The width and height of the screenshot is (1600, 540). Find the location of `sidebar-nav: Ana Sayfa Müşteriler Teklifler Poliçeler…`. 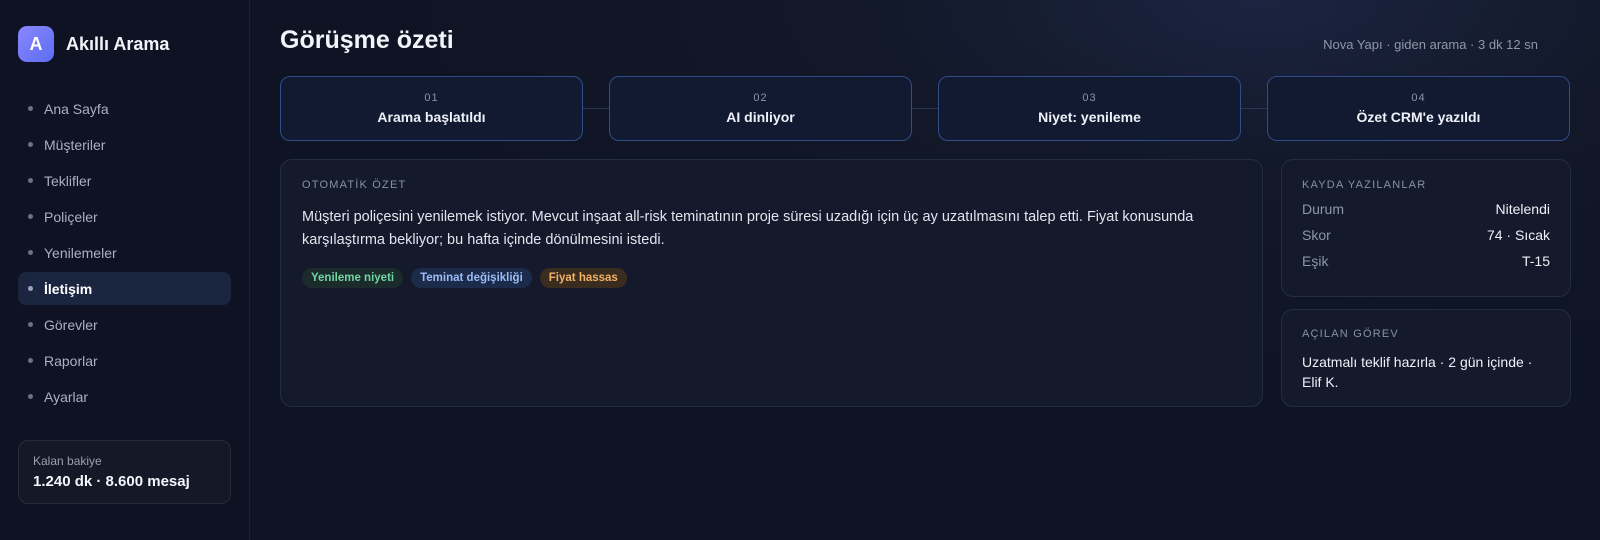

sidebar-nav: Ana Sayfa Müşteriler Teklifler Poliçeler… is located at coordinates (124, 254).